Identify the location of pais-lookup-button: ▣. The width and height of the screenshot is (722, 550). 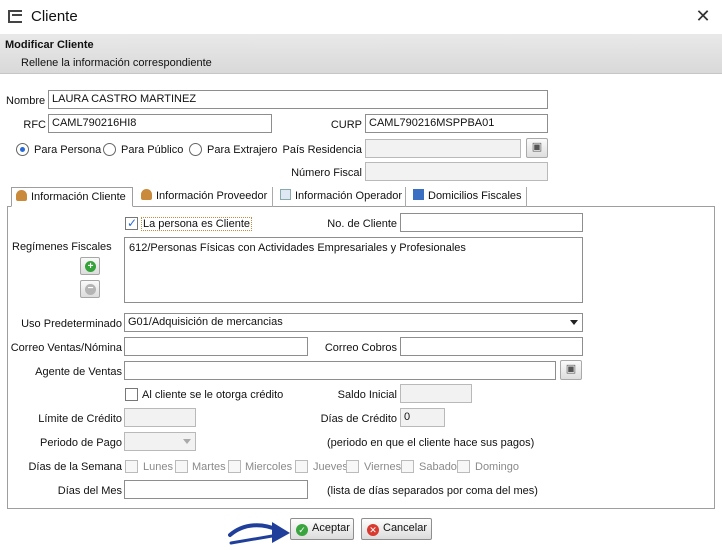
(537, 148).